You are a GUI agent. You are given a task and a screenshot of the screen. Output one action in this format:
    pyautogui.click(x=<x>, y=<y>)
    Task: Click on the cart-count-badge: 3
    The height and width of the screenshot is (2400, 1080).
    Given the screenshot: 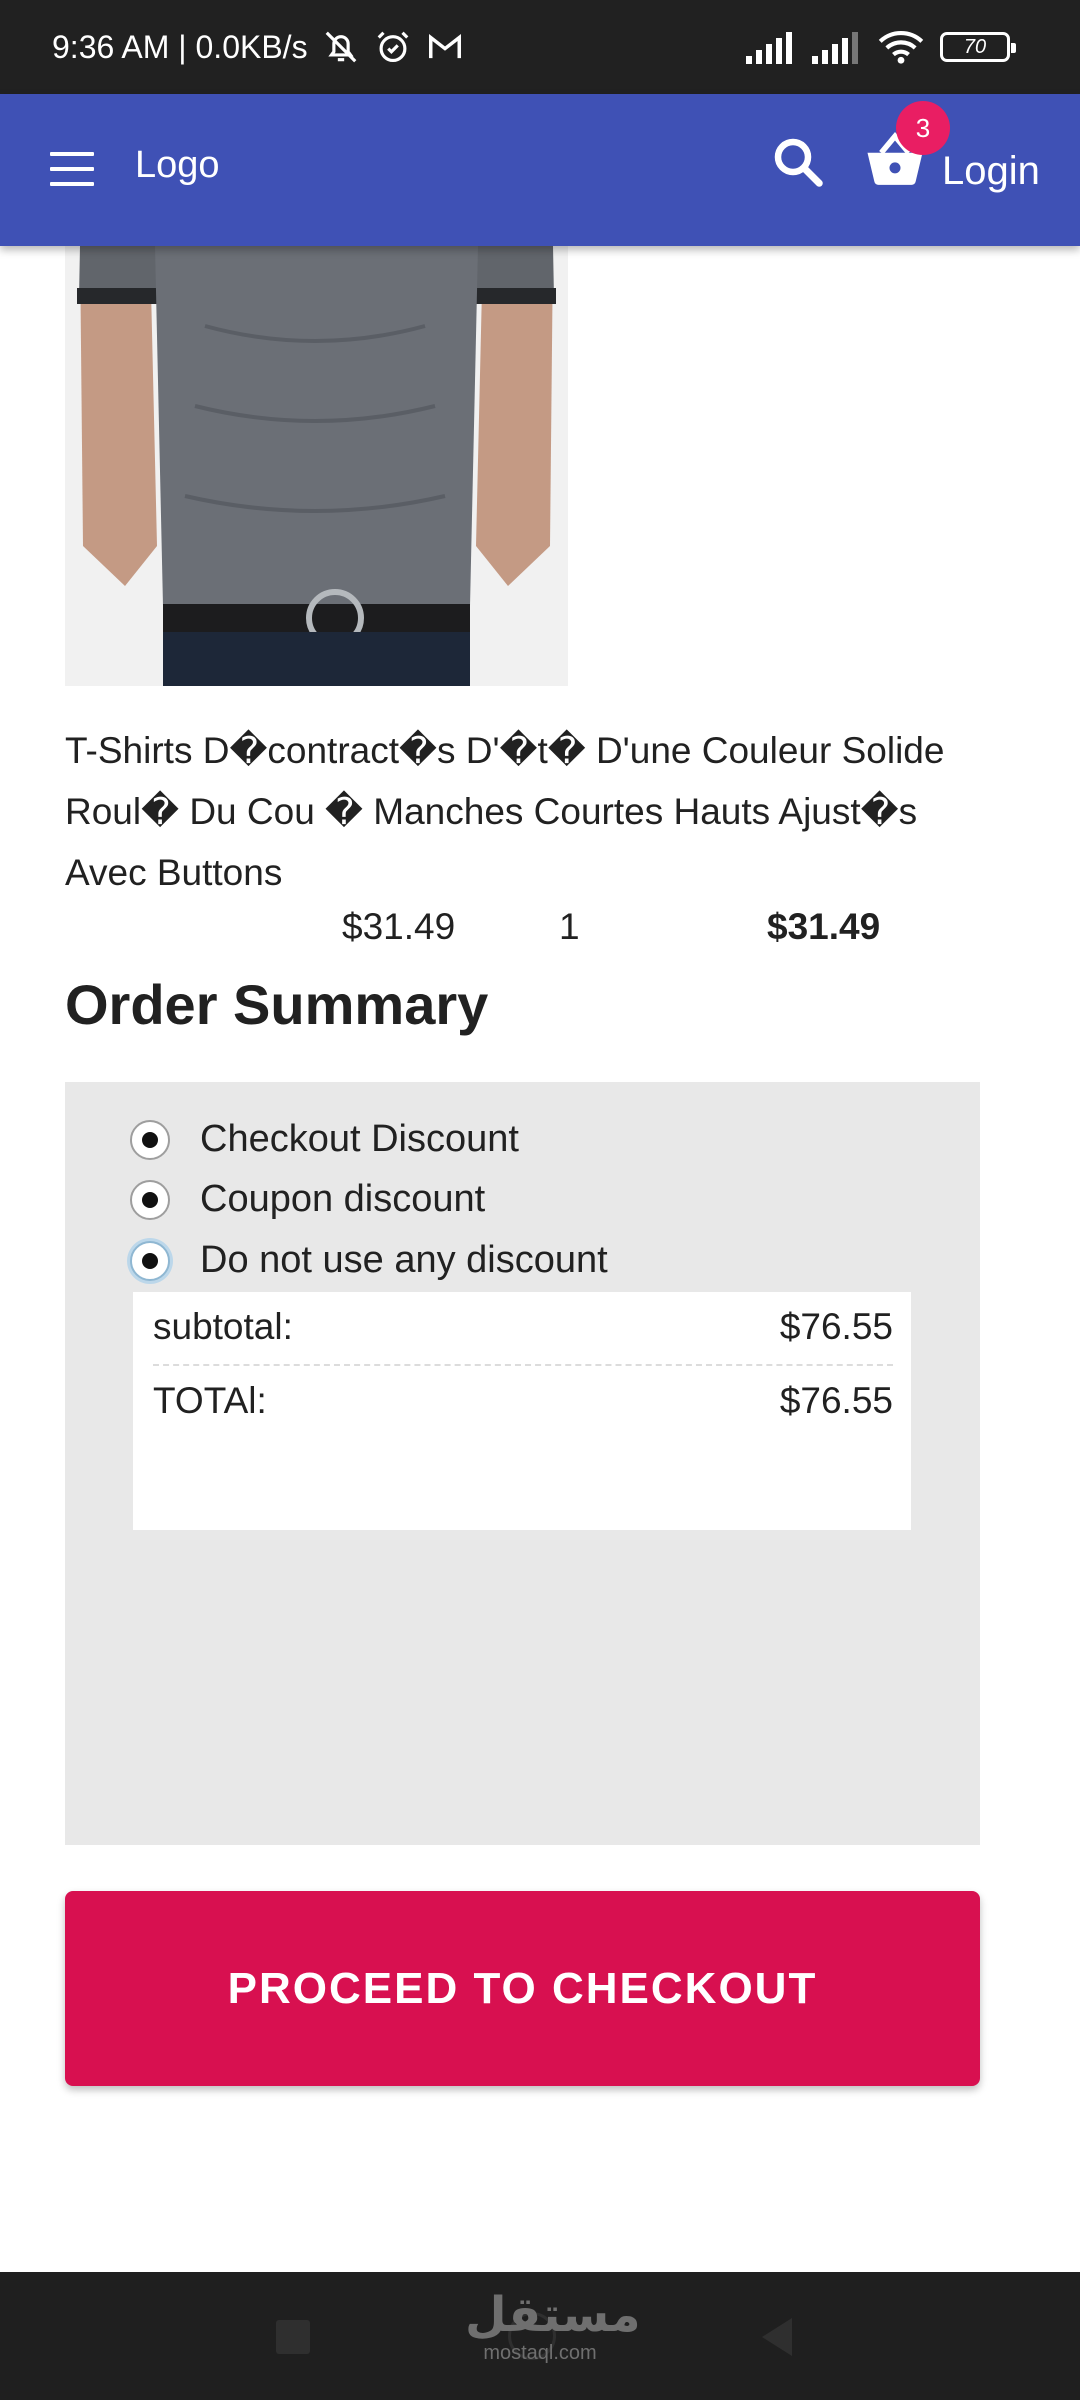 What is the action you would take?
    pyautogui.click(x=923, y=128)
    